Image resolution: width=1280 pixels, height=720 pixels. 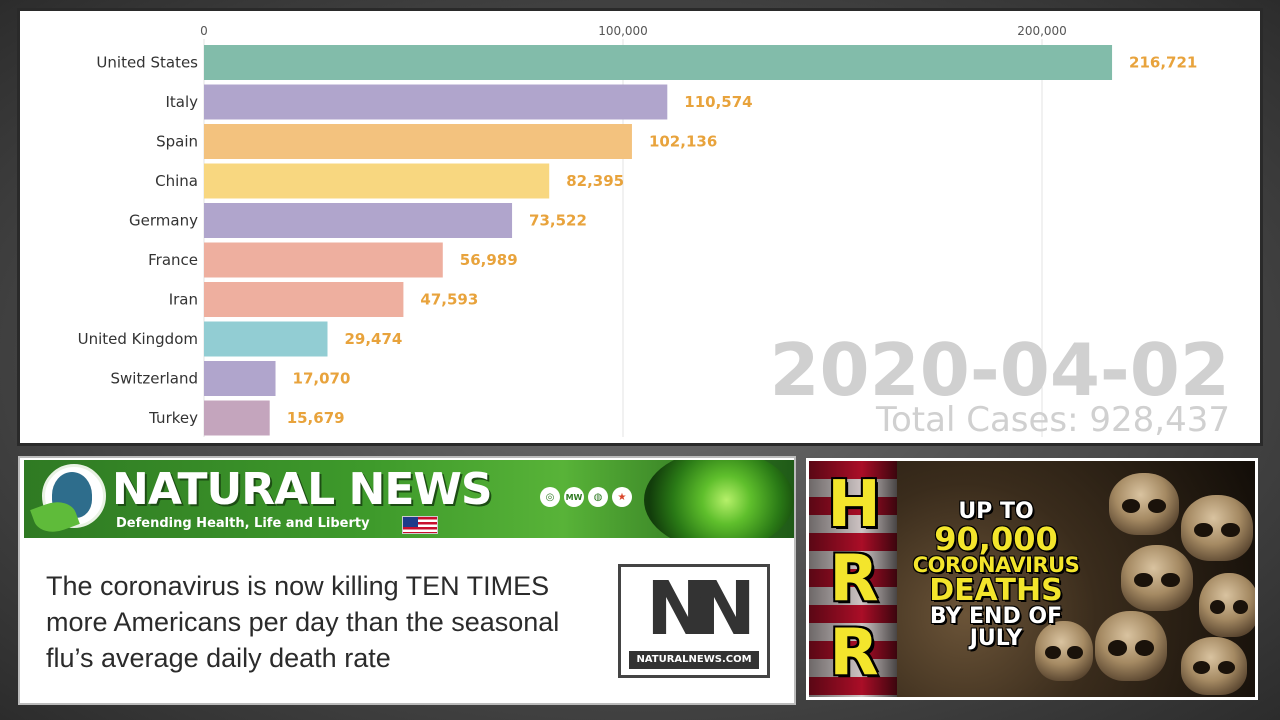 What do you see at coordinates (623, 31) in the screenshot?
I see `x-tick-label: 100,000` at bounding box center [623, 31].